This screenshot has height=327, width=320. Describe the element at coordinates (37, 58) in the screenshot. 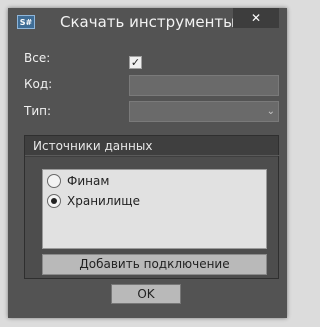

I see `all-label: Все:` at that location.